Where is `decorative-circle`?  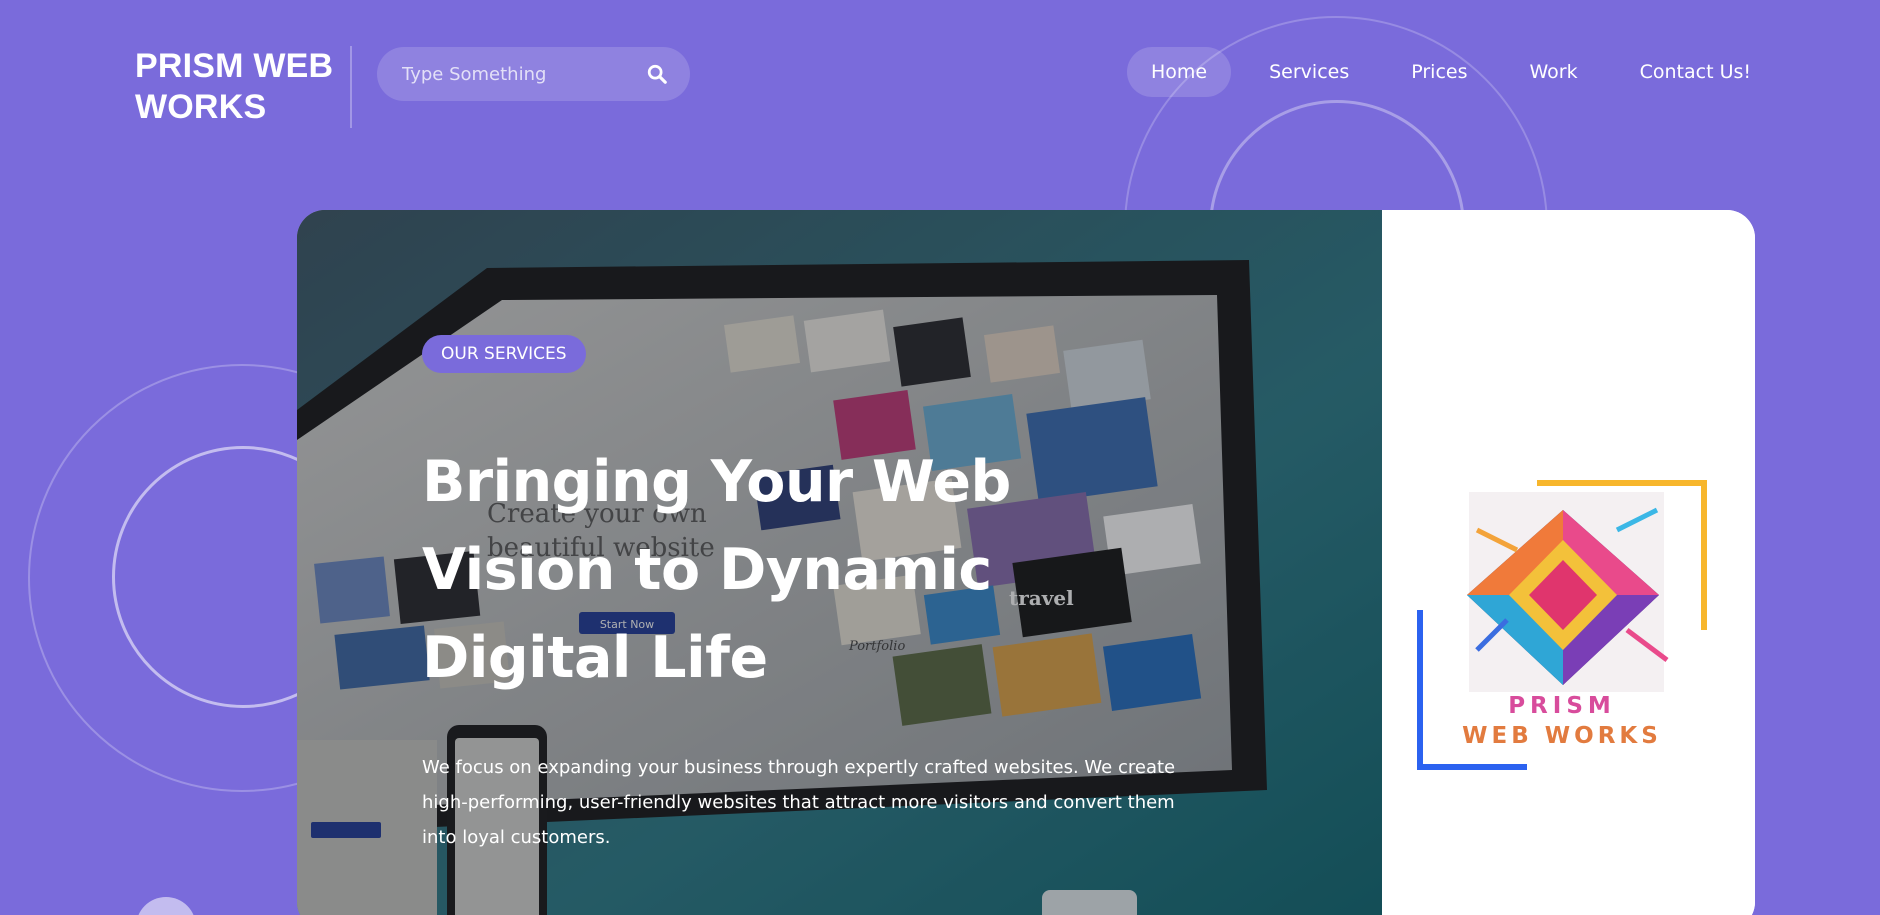
decorative-circle is located at coordinates (166, 906).